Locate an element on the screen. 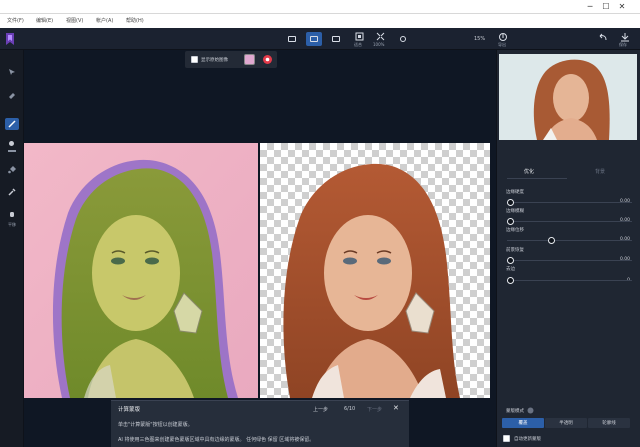 Image resolution: width=640 pixels, height=447 pixels. eyedropper-icon is located at coordinates (12, 192).